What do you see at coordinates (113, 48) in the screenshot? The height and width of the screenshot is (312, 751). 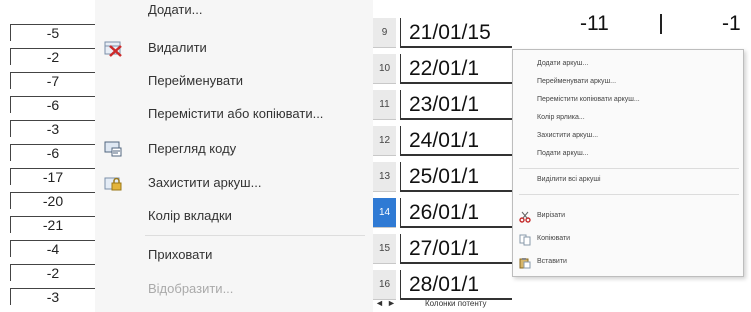 I see `delete-sheet-icon` at bounding box center [113, 48].